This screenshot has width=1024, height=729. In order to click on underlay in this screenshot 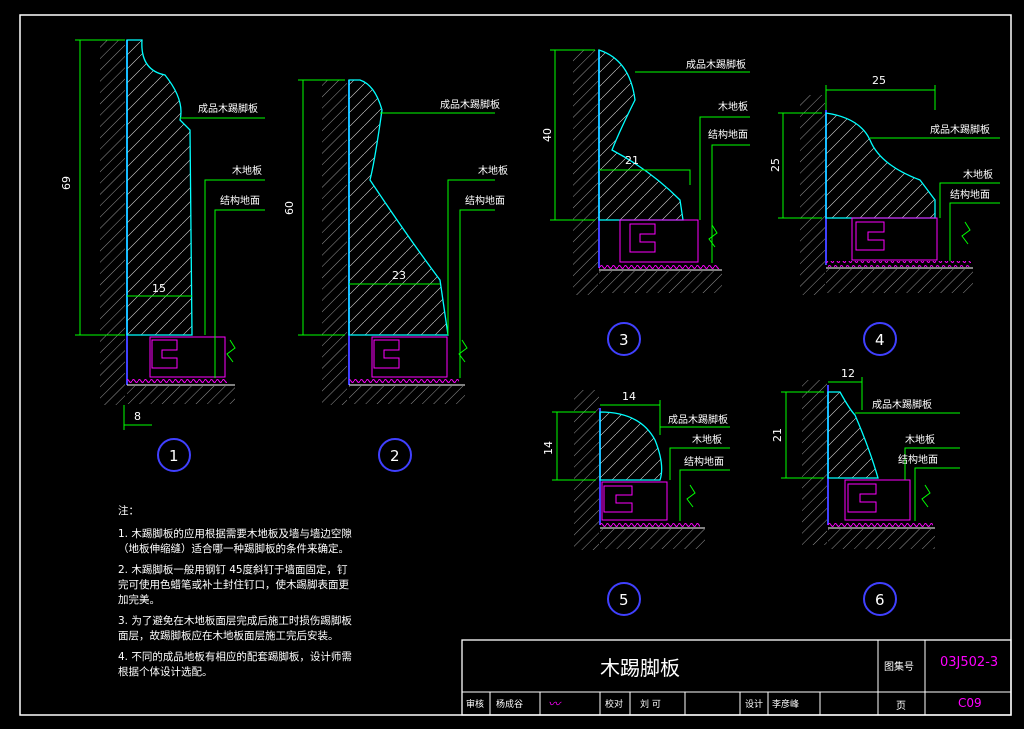, I will do `click(177, 381)`.